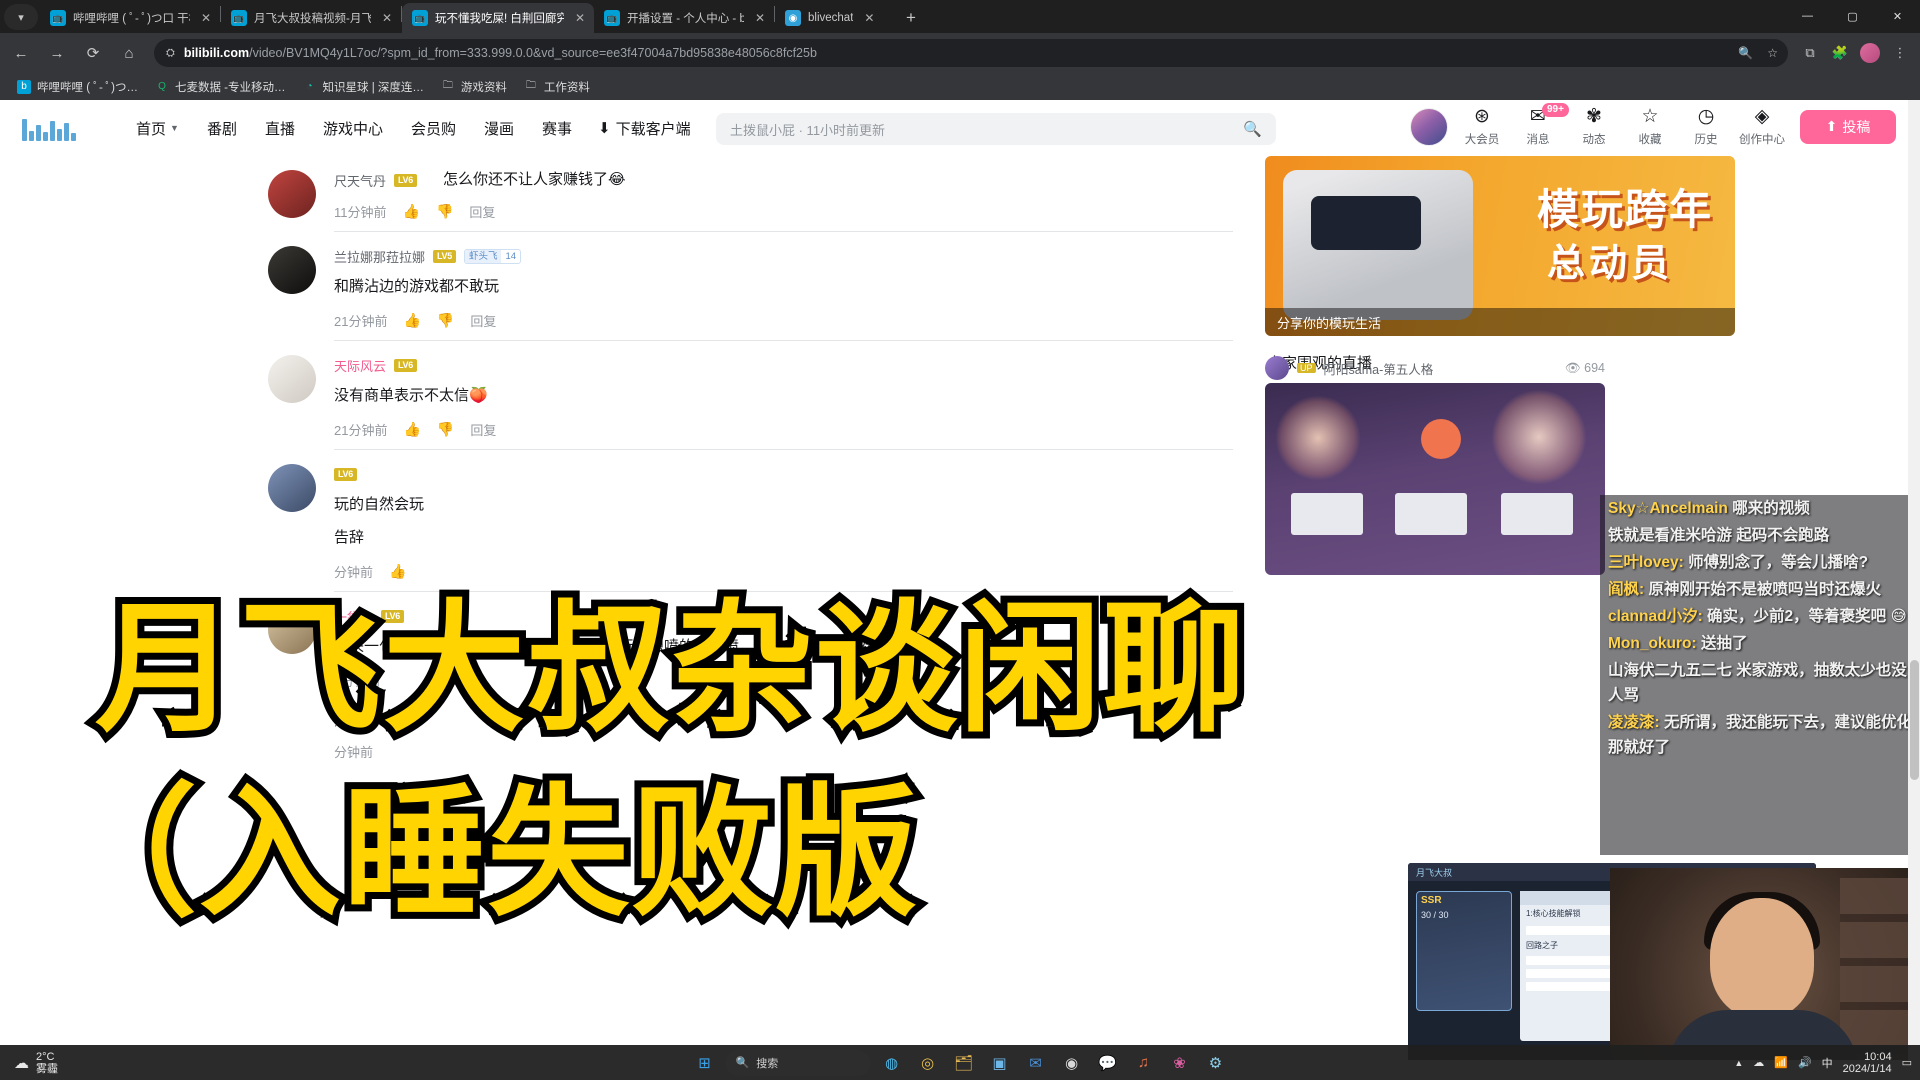 The height and width of the screenshot is (1080, 1920). I want to click on header-item-history: ◷ 历史, so click(1706, 126).